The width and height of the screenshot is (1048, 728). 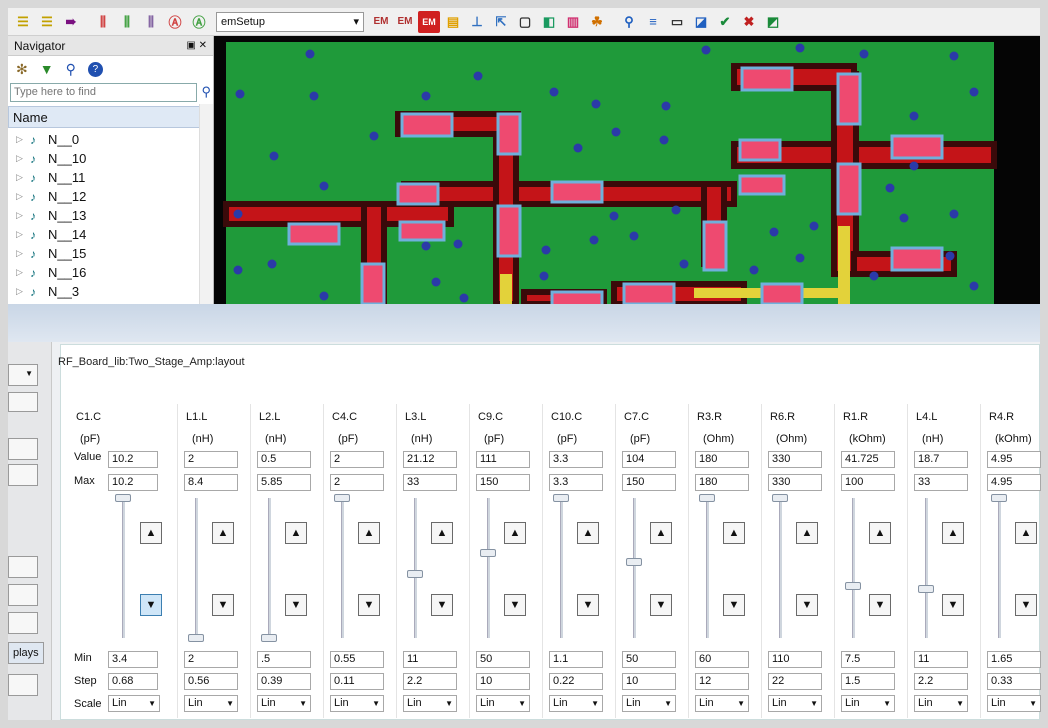 I want to click on chart-icon: ▤, so click(x=453, y=22).